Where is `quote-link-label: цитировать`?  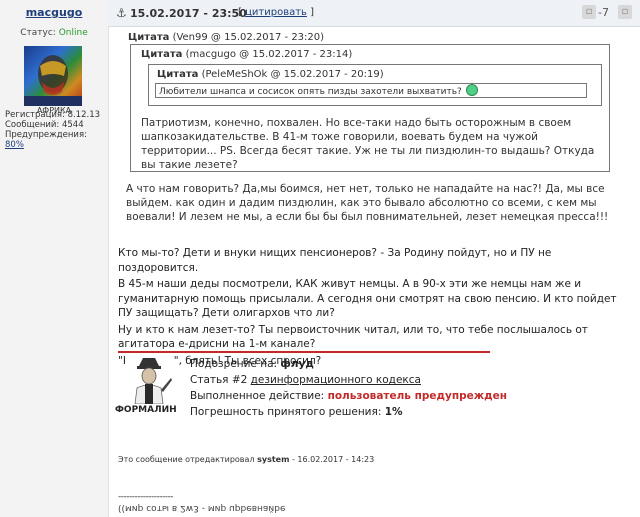 quote-link-label: цитировать is located at coordinates (276, 12).